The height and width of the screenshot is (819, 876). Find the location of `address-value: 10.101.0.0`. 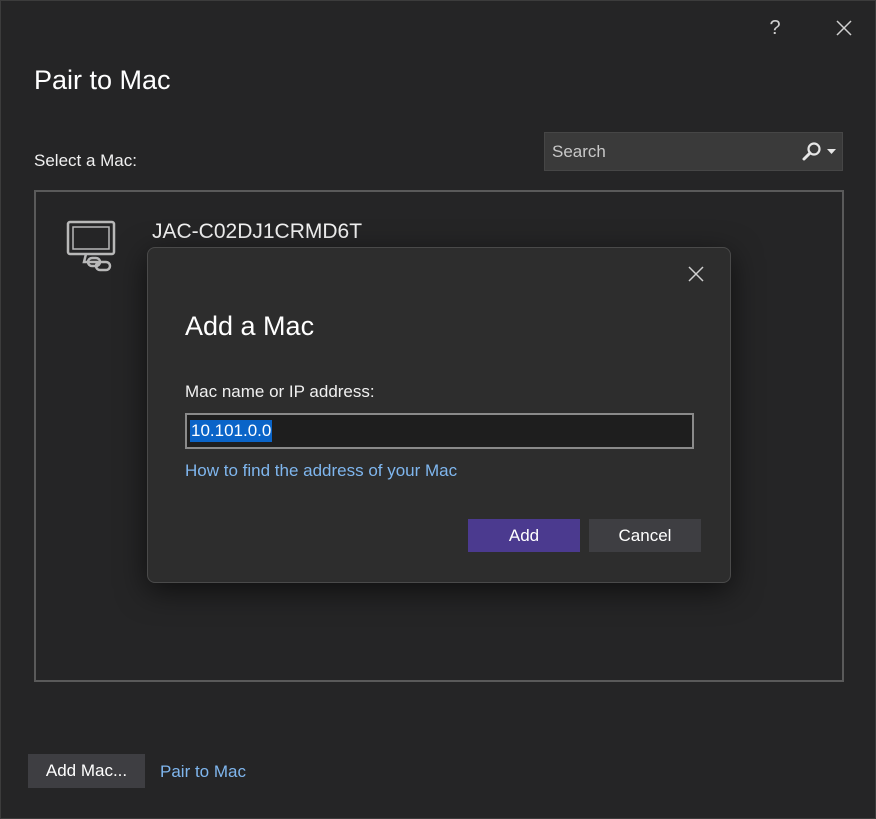

address-value: 10.101.0.0 is located at coordinates (231, 431).